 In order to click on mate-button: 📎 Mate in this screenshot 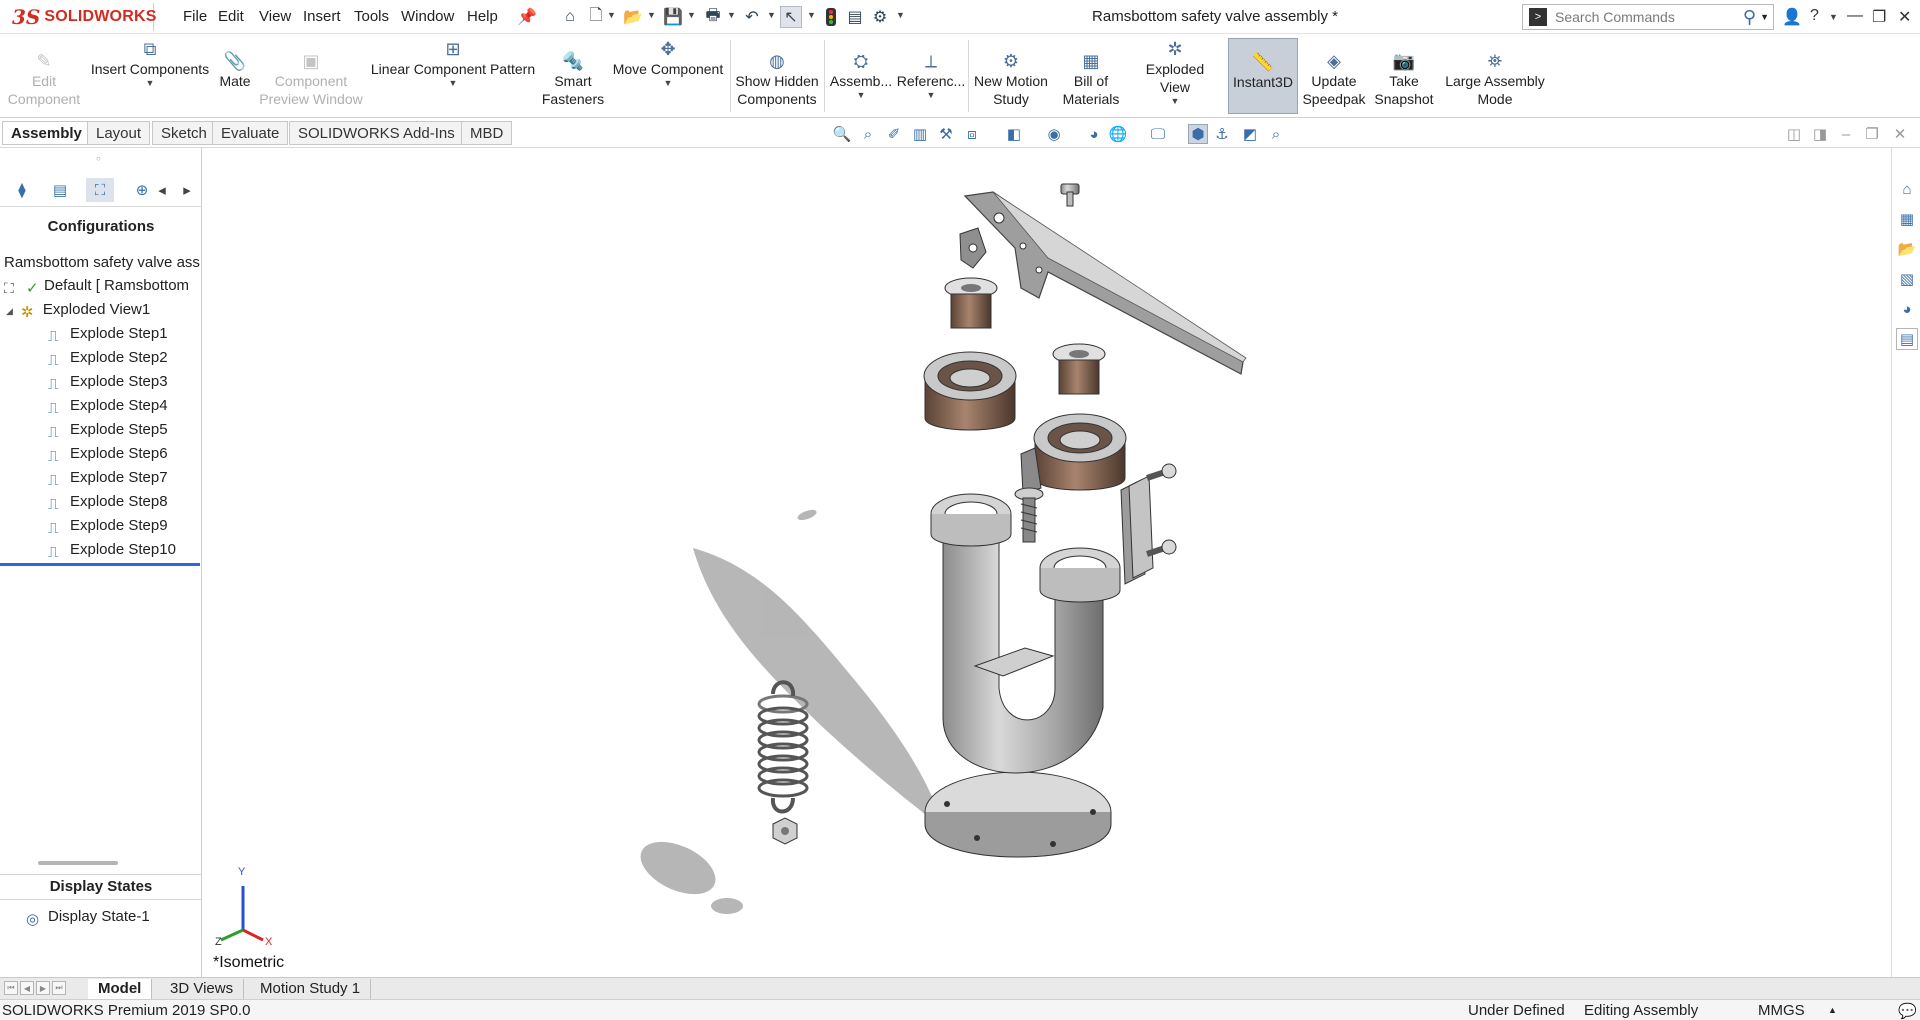, I will do `click(235, 76)`.